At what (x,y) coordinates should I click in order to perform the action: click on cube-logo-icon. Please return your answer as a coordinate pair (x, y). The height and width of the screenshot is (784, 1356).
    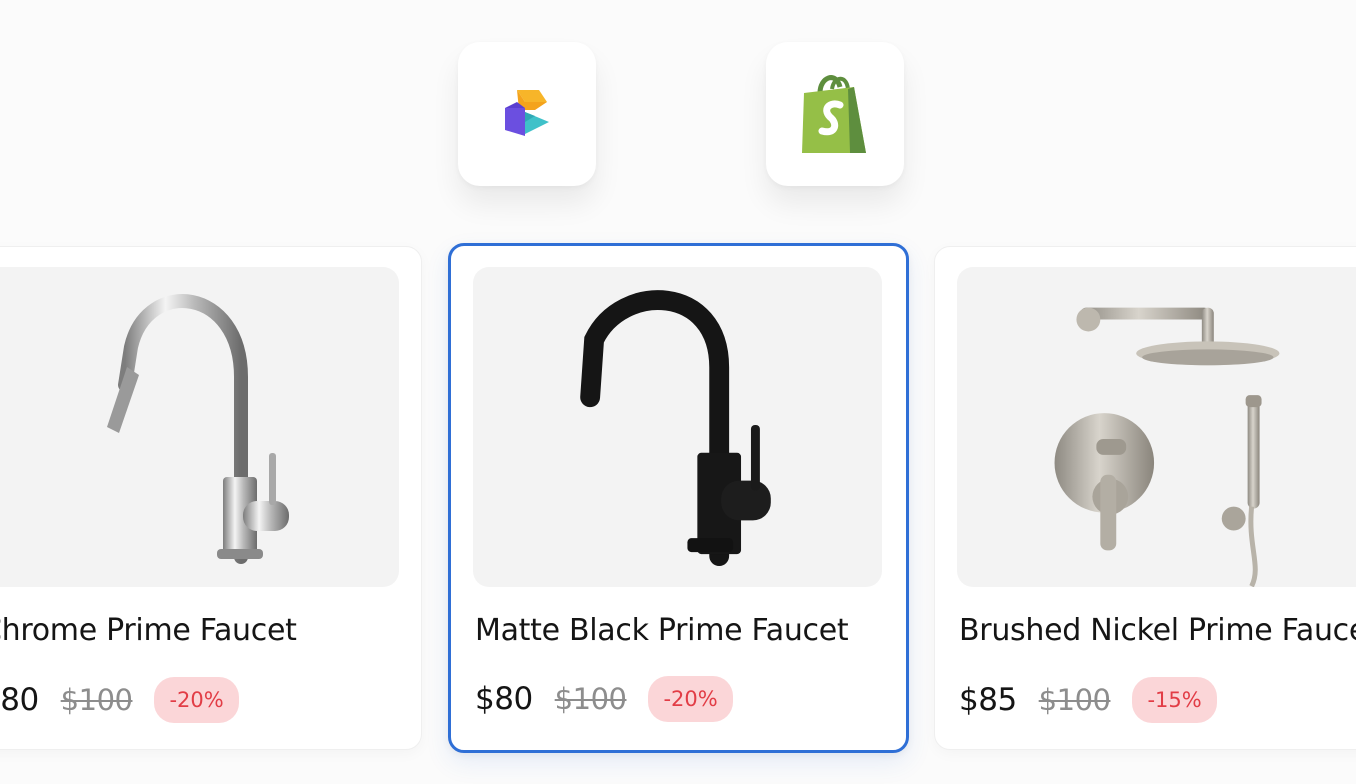
    Looking at the image, I should click on (527, 113).